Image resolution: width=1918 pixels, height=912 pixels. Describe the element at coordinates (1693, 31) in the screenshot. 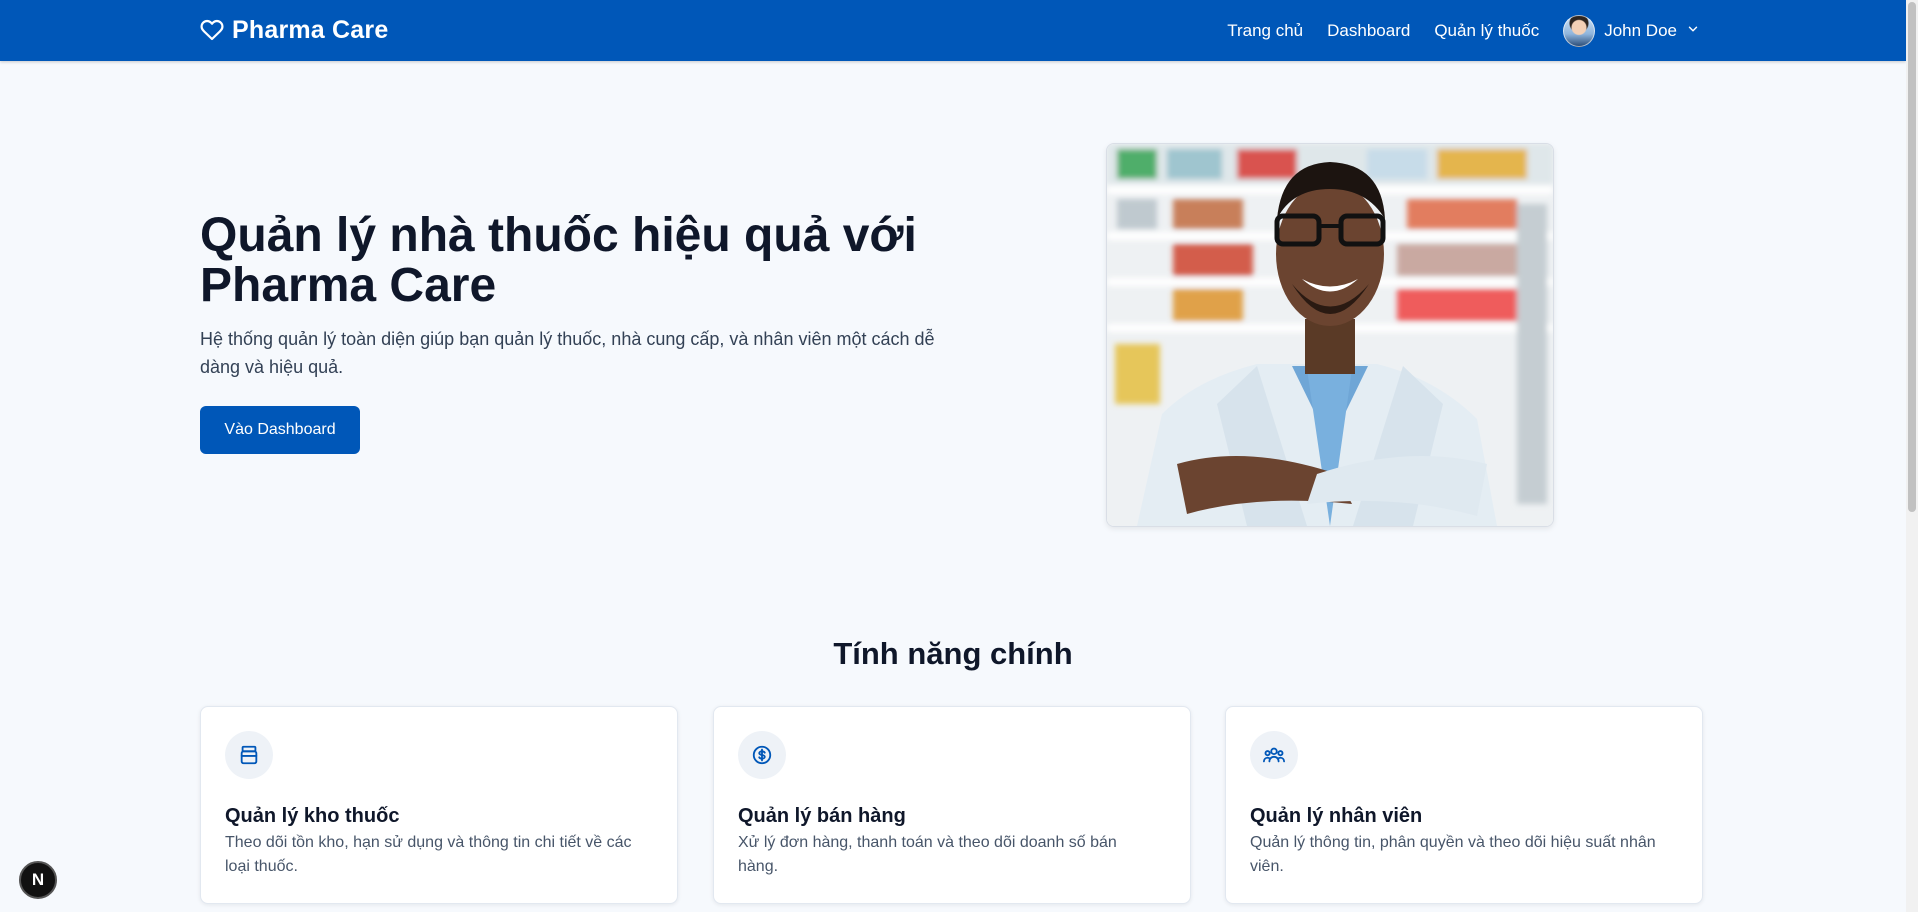

I see `chevron-down-icon` at that location.